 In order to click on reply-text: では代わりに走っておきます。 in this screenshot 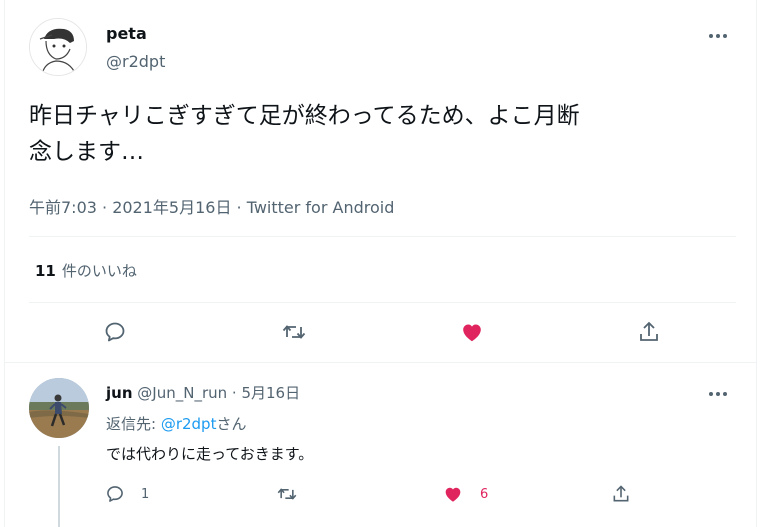, I will do `click(210, 454)`.